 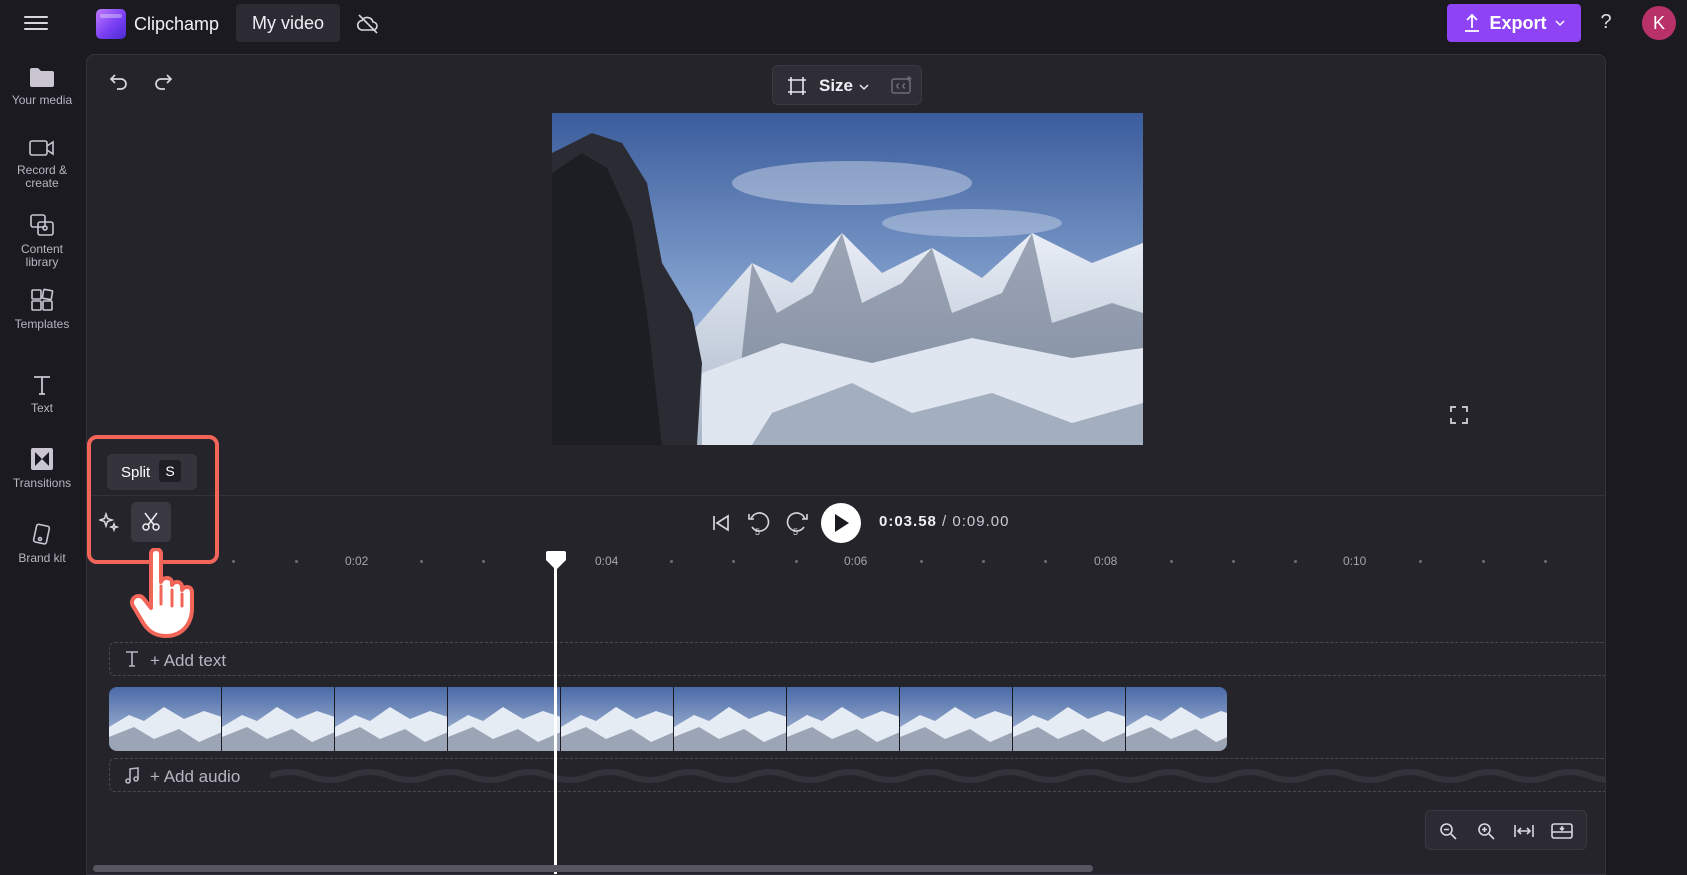 What do you see at coordinates (796, 532) in the screenshot?
I see `forward-seconds: 5` at bounding box center [796, 532].